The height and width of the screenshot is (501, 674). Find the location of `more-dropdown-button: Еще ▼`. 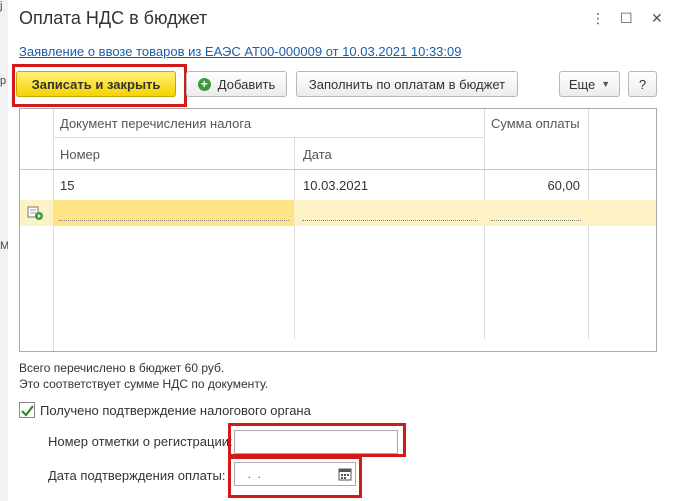

more-dropdown-button: Еще ▼ is located at coordinates (589, 84).